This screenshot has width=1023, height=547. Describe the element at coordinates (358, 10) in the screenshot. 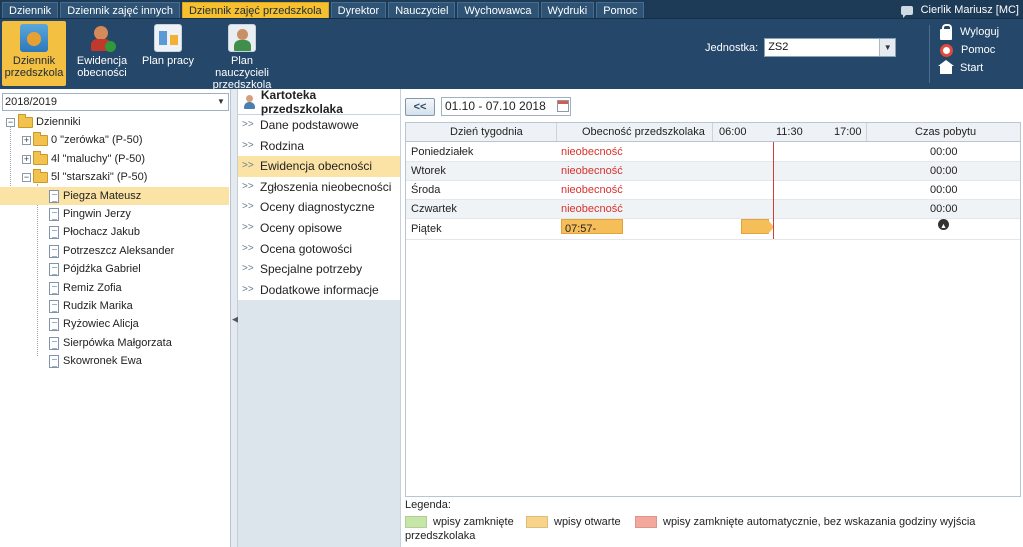

I see `tab-dyrektor: Dyrektor` at that location.